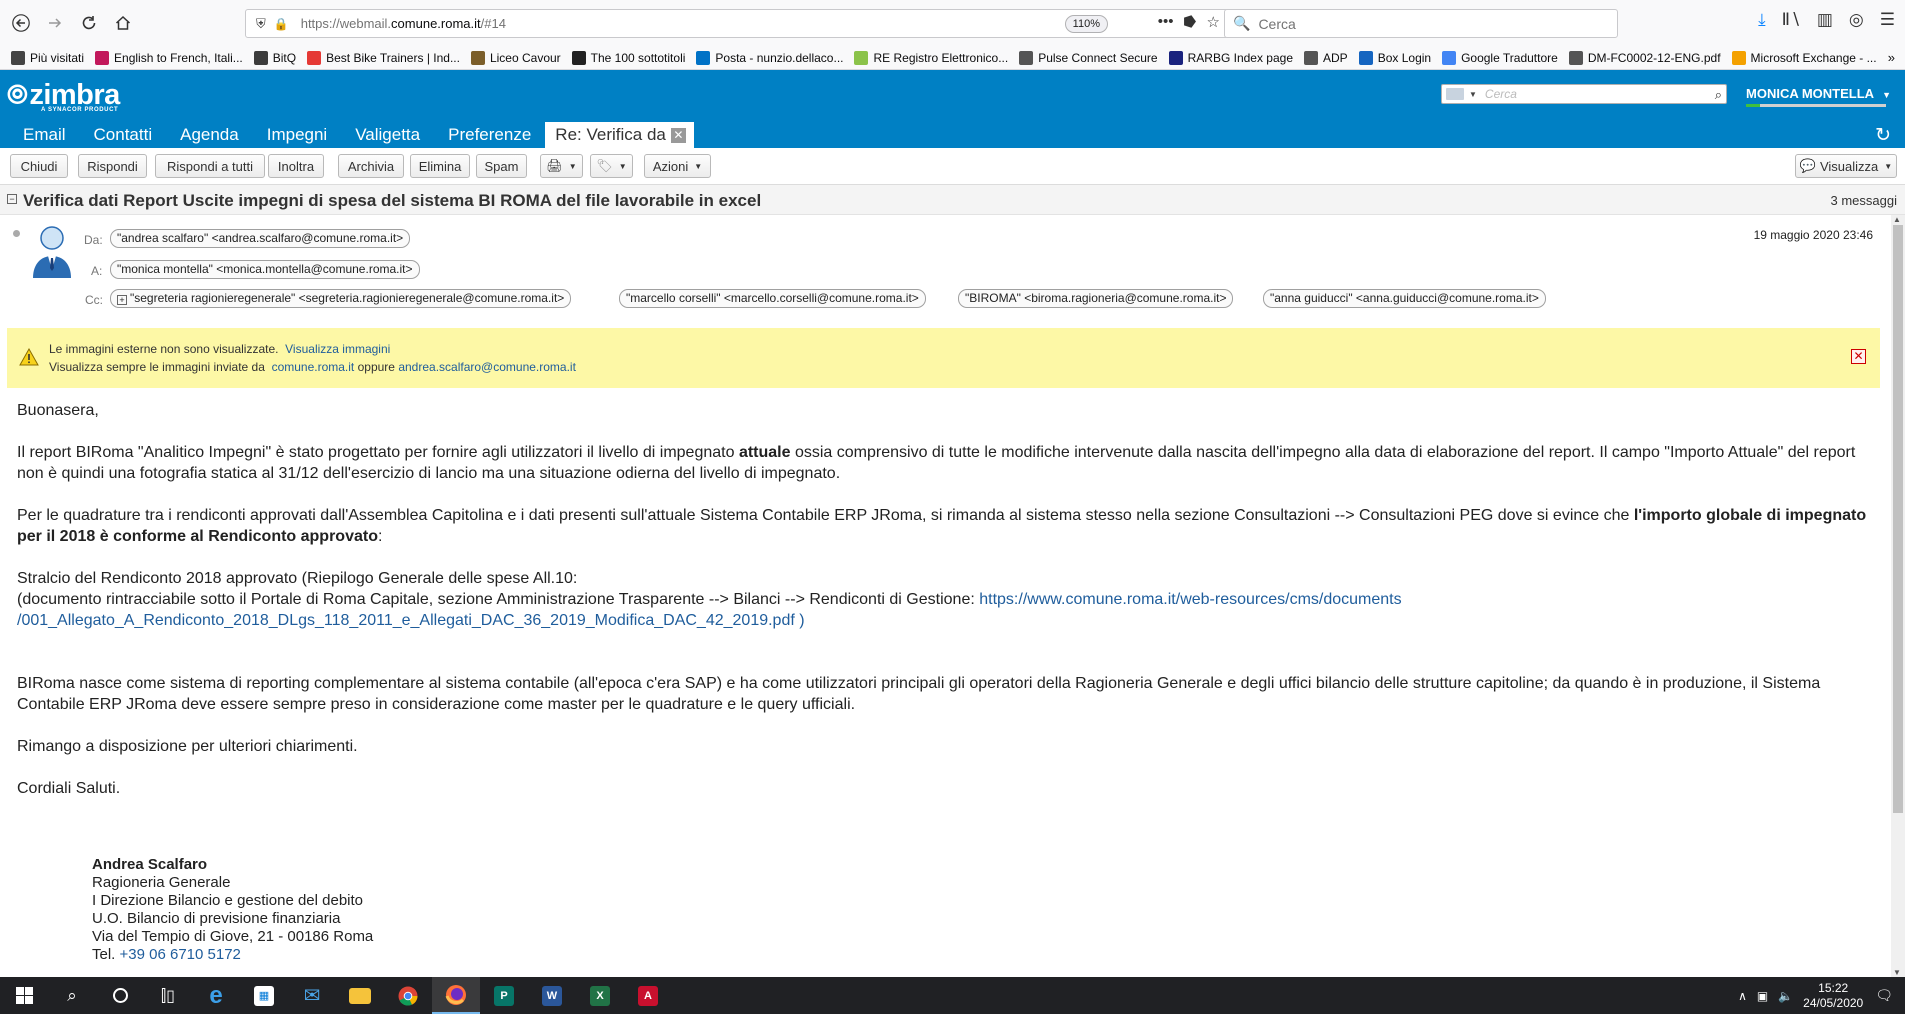  Describe the element at coordinates (274, 57) in the screenshot. I see `bookmark-item: BitQ` at that location.